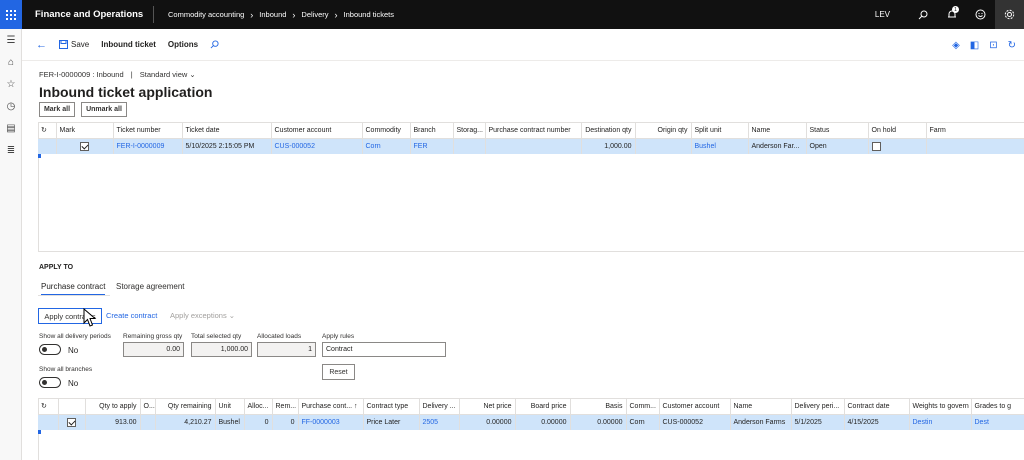 The image size is (1024, 460). What do you see at coordinates (951, 14) in the screenshot?
I see `bell-icon: 1` at bounding box center [951, 14].